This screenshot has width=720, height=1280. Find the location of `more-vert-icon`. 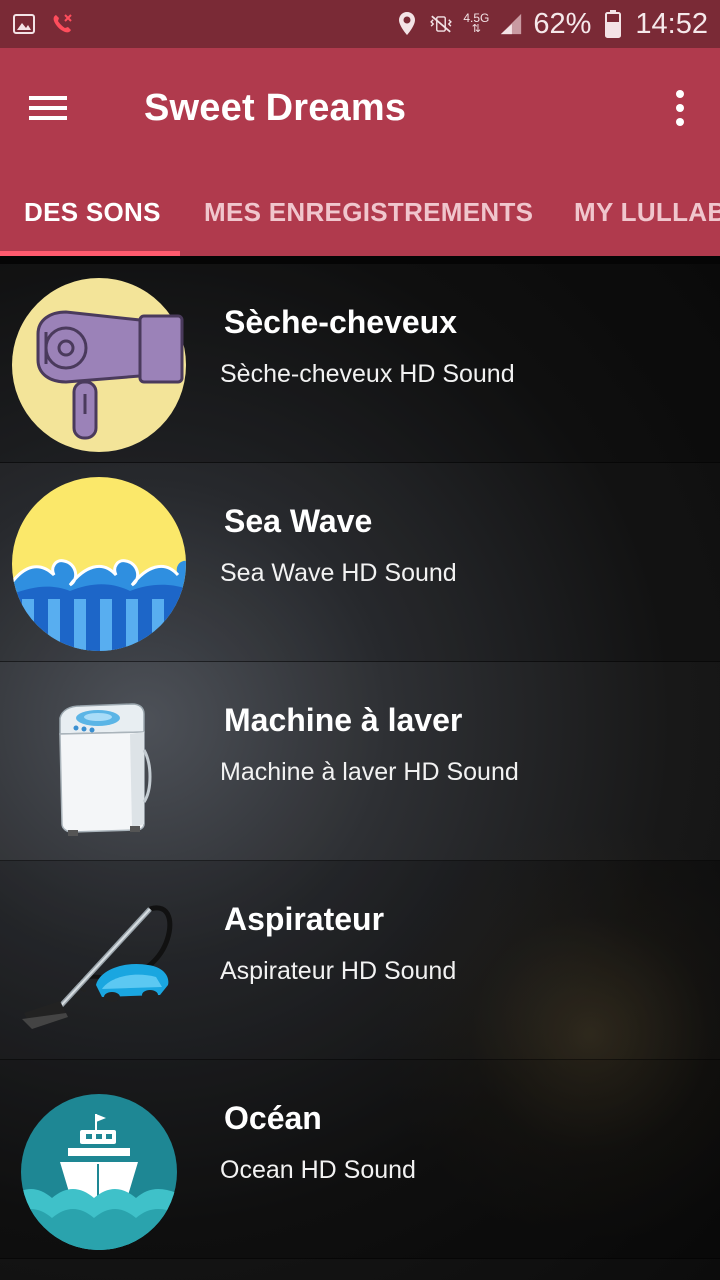

more-vert-icon is located at coordinates (680, 108).